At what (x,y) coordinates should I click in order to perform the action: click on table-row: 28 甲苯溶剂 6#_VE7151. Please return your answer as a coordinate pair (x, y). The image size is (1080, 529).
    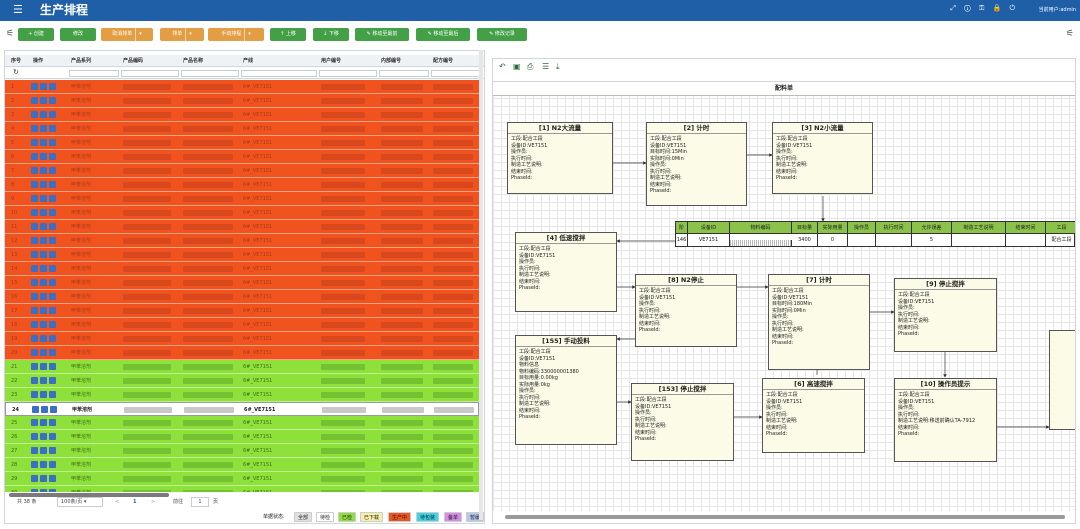
    Looking at the image, I should click on (242, 465).